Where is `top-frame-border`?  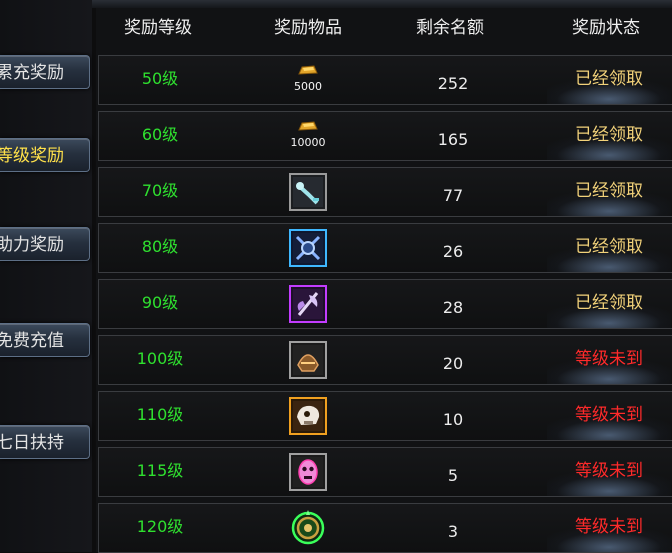 top-frame-border is located at coordinates (336, 4).